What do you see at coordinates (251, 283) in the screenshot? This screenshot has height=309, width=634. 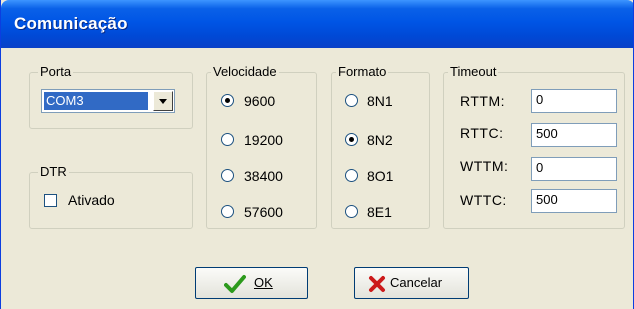 I see `ok-button: OK` at bounding box center [251, 283].